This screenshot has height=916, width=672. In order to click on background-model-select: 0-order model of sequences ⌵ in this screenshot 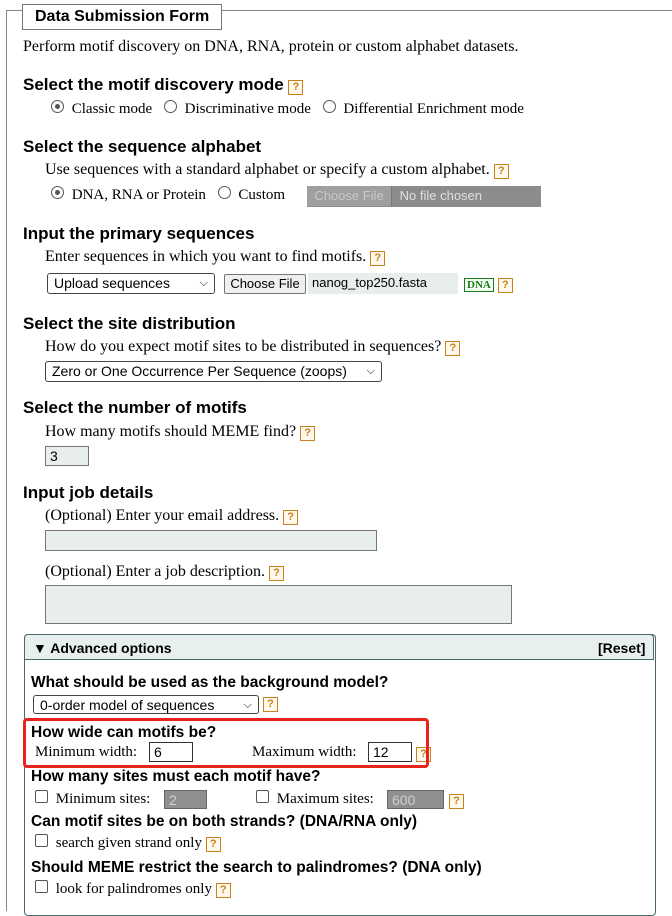, I will do `click(146, 704)`.